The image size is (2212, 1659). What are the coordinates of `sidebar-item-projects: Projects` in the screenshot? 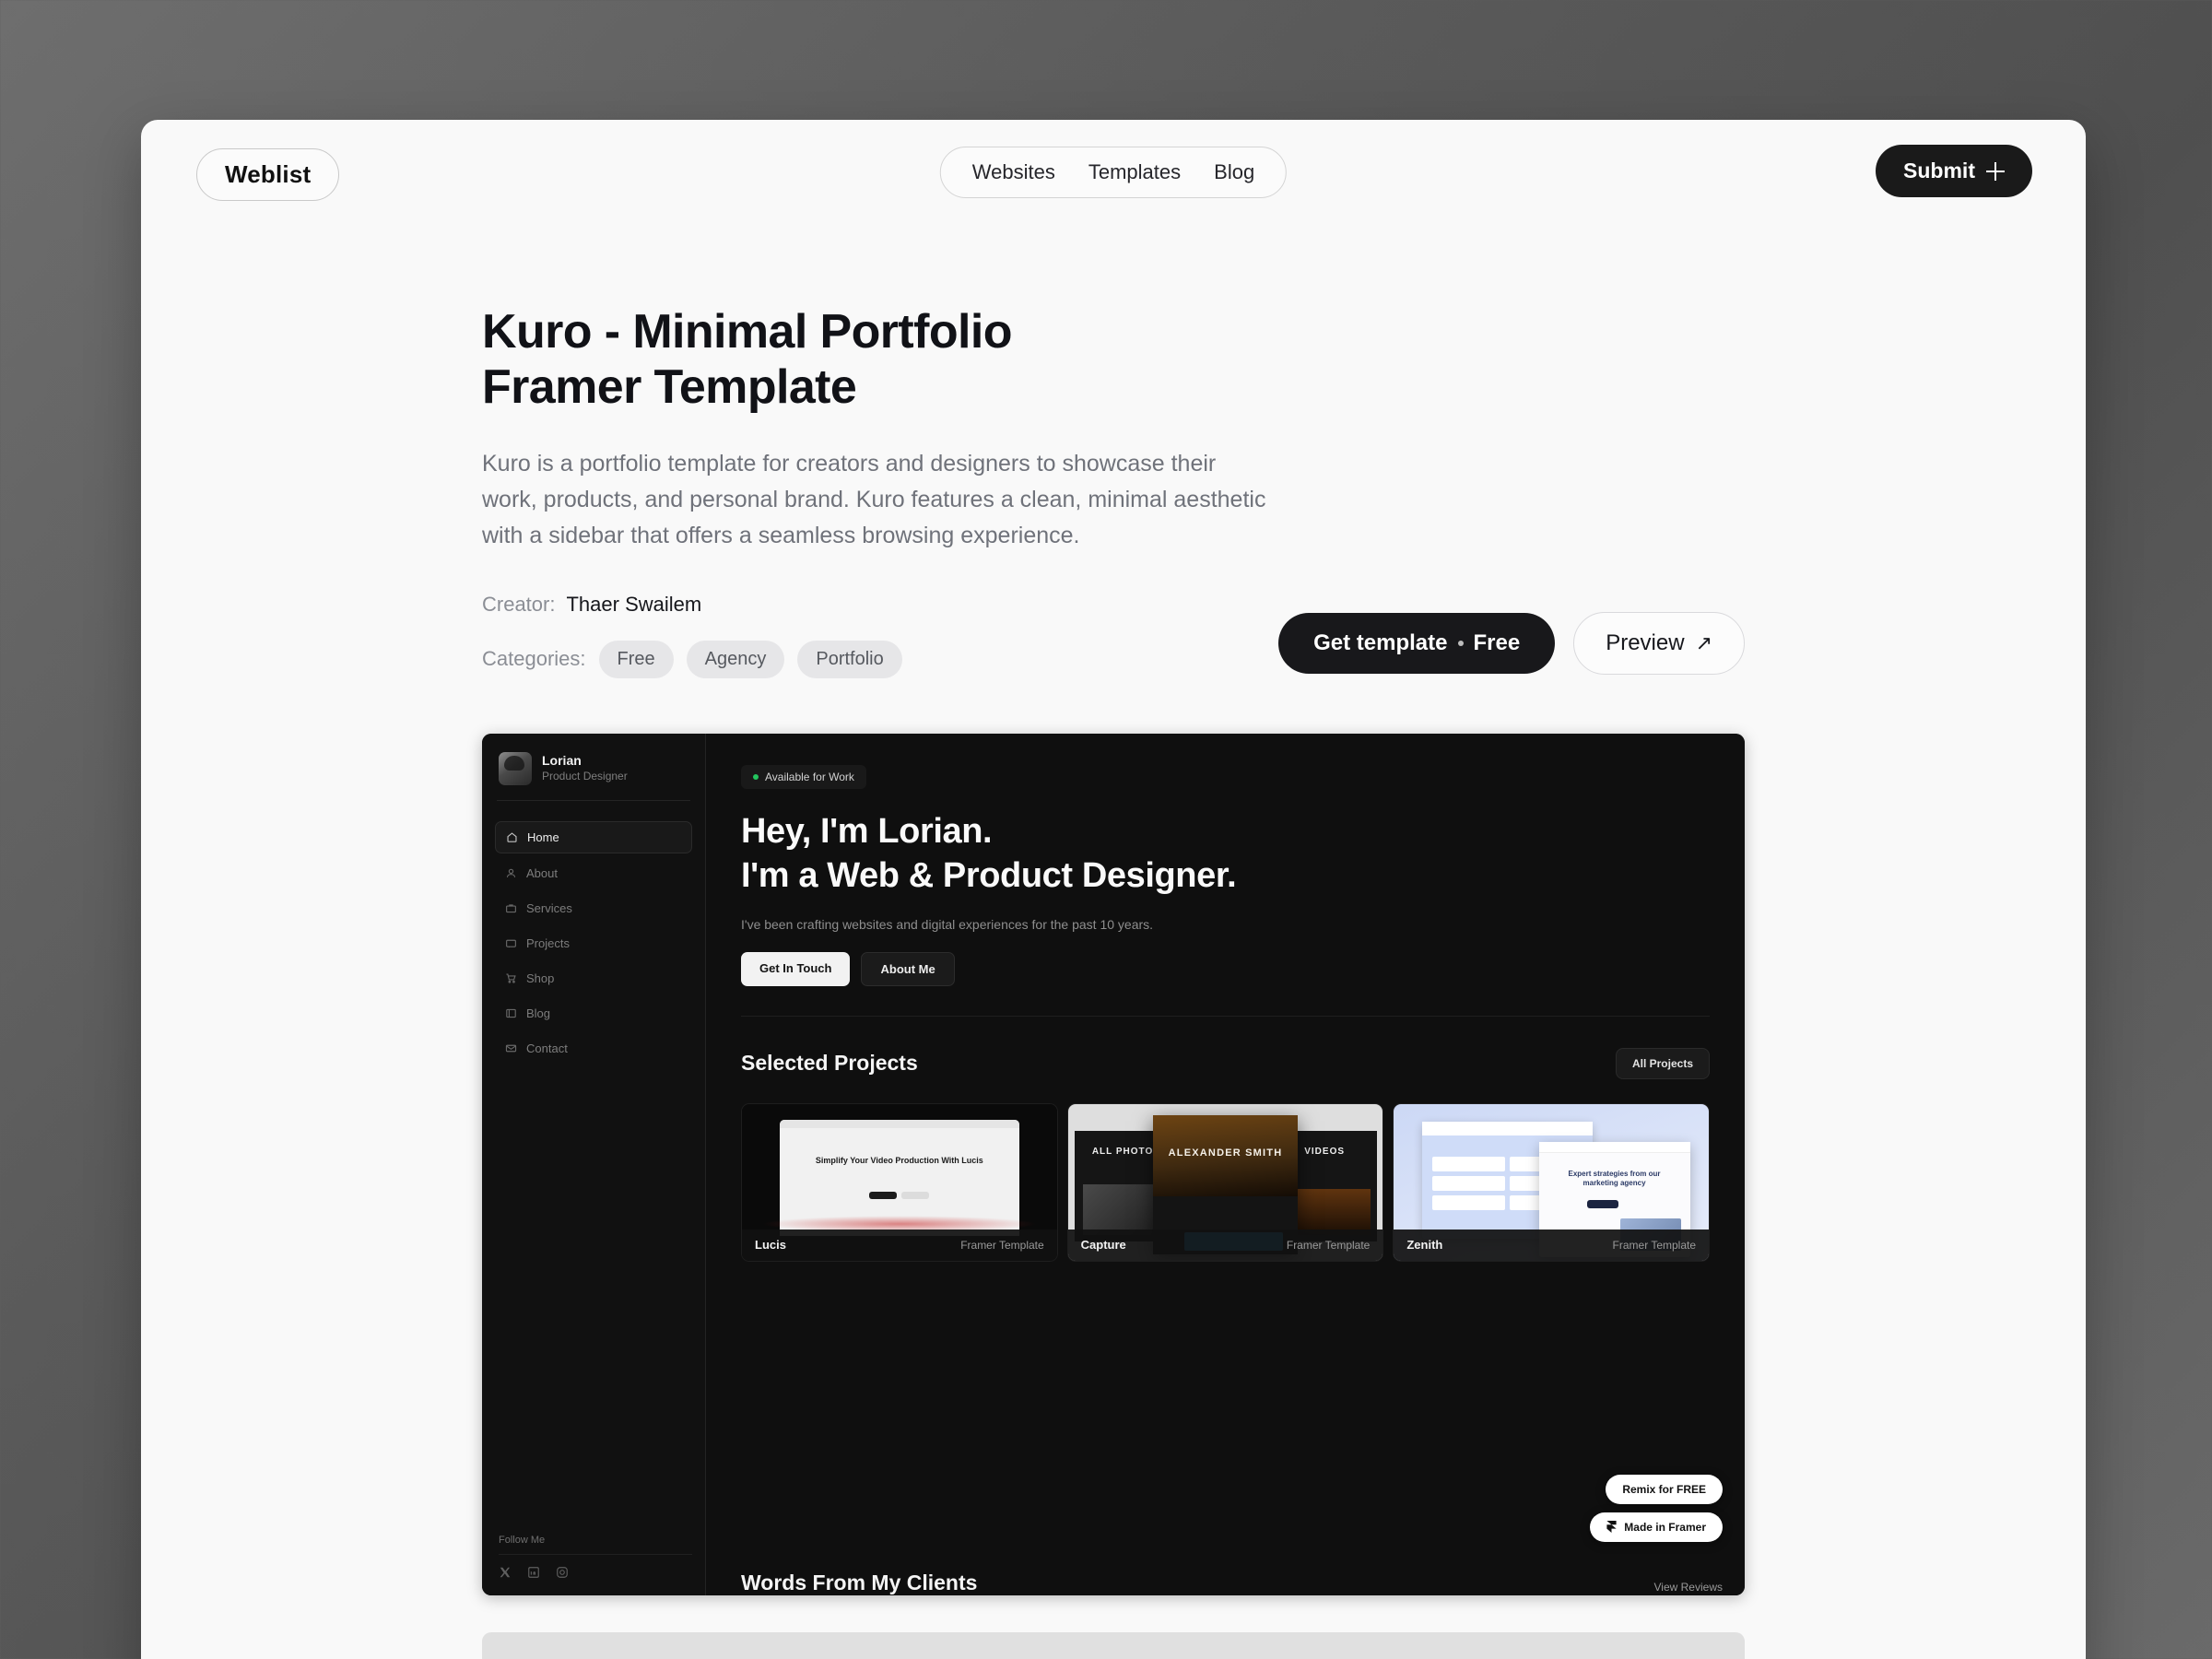 It's located at (593, 943).